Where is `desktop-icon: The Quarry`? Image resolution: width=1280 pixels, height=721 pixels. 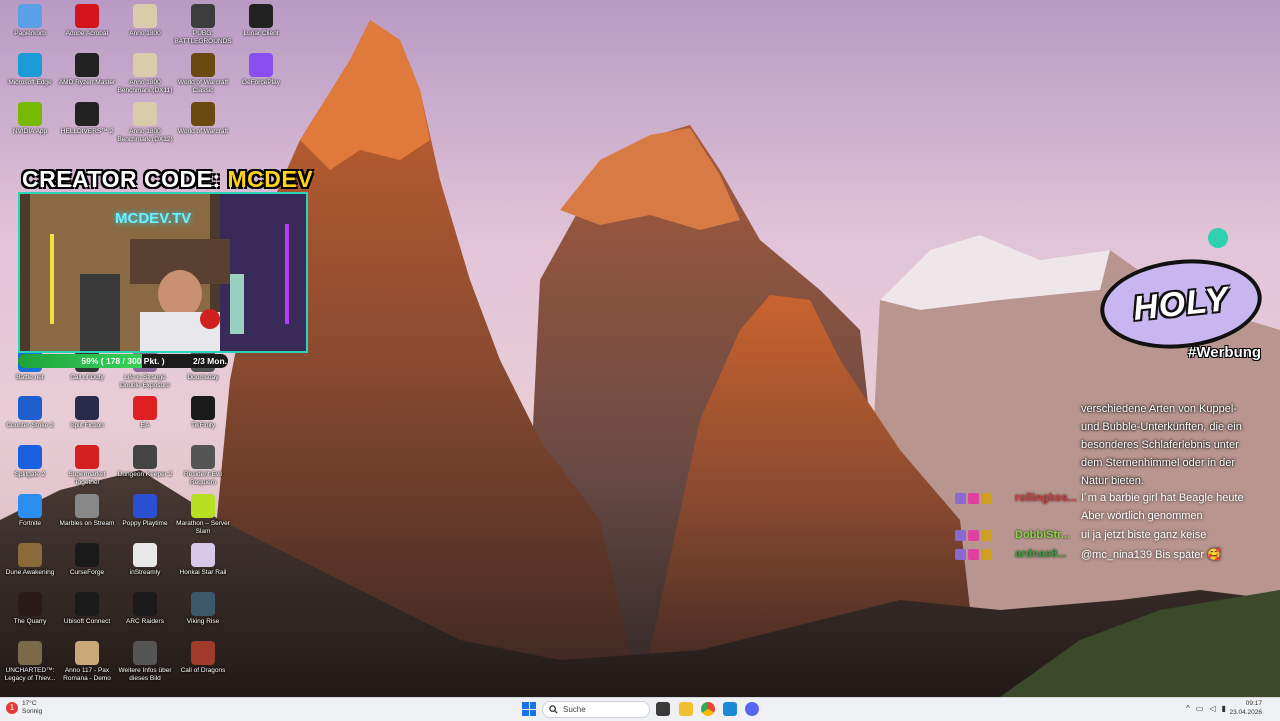 desktop-icon: The Quarry is located at coordinates (30, 609).